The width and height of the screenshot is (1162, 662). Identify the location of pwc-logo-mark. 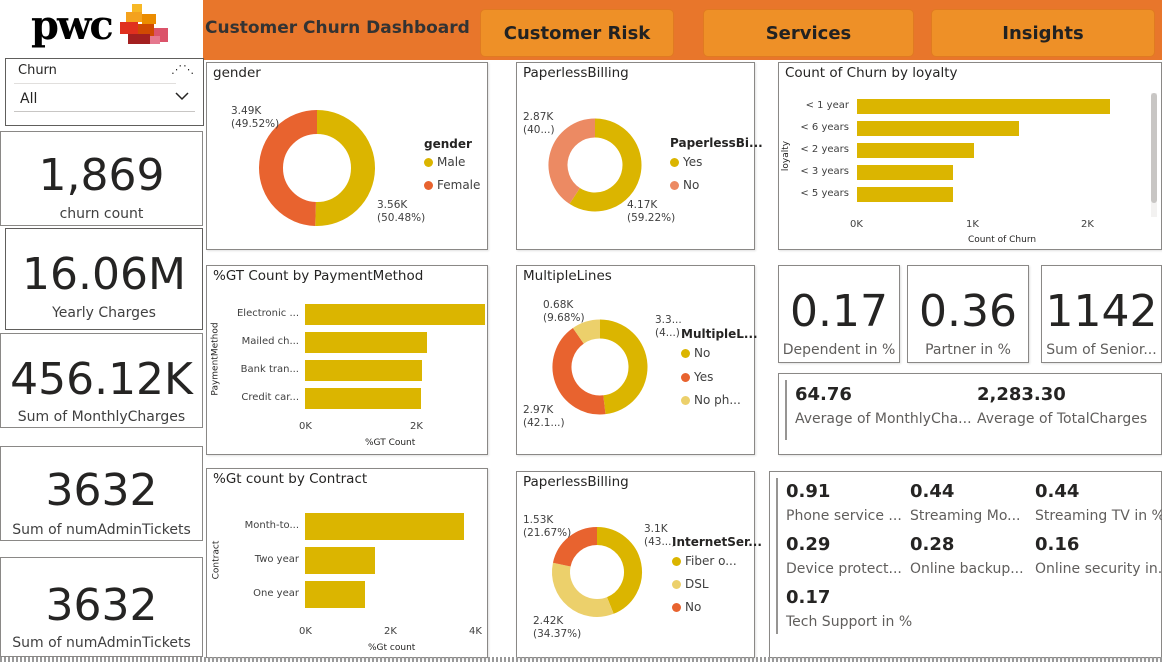
(144, 24).